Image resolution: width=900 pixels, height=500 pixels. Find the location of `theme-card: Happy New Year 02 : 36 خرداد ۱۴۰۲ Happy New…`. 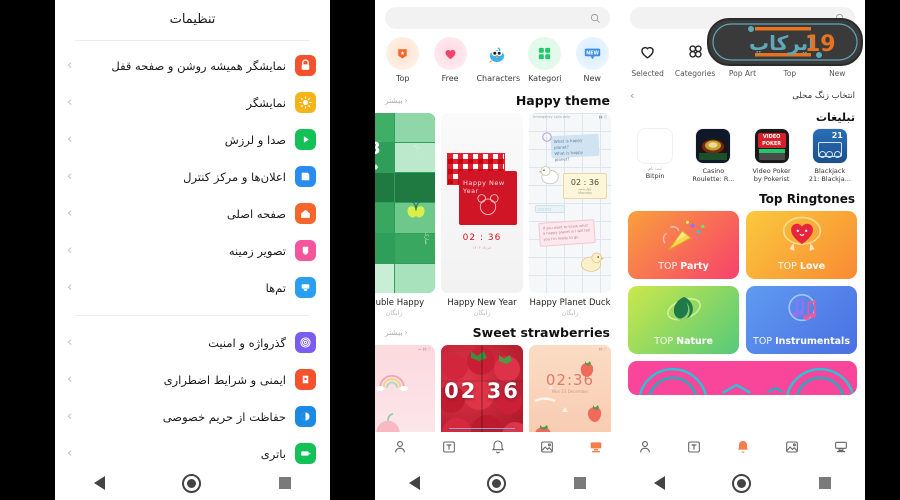

theme-card: Happy New Year 02 : 36 خرداد ۱۴۰۲ Happy New… is located at coordinates (482, 215).